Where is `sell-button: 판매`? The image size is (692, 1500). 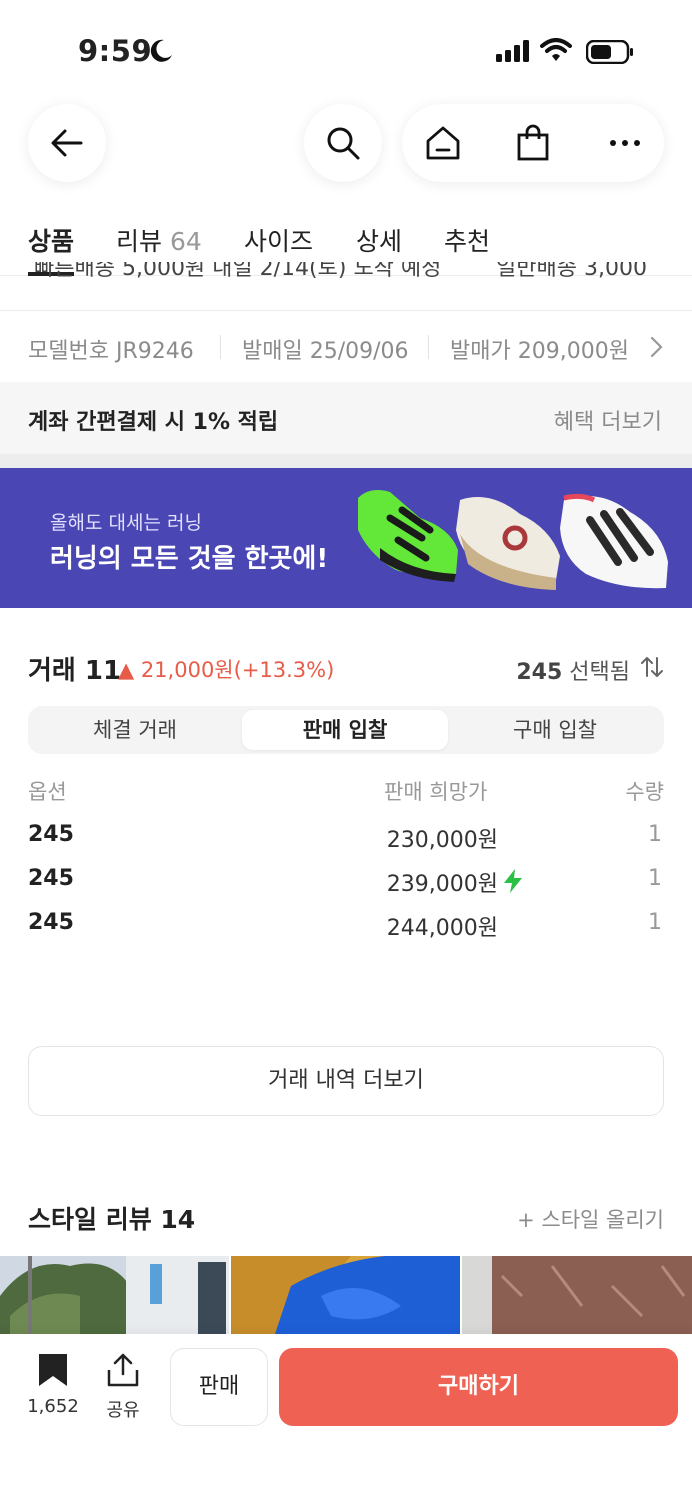
sell-button: 판매 is located at coordinates (219, 1387).